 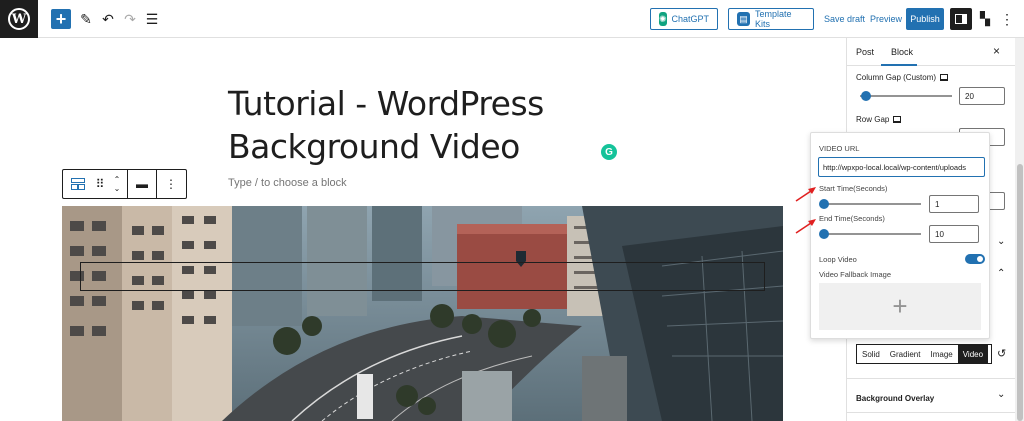 I want to click on sidebar-scrollbar, so click(x=1019, y=229).